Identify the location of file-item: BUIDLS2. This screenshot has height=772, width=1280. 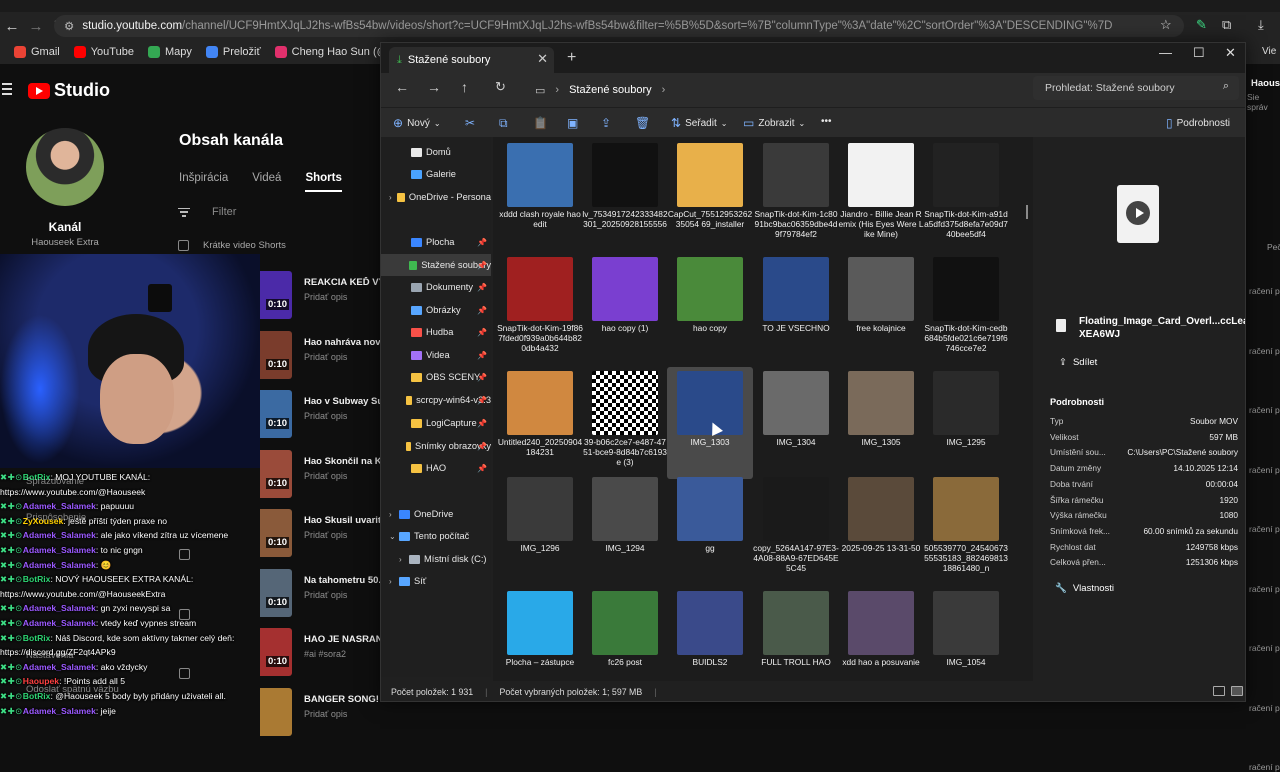
(710, 634).